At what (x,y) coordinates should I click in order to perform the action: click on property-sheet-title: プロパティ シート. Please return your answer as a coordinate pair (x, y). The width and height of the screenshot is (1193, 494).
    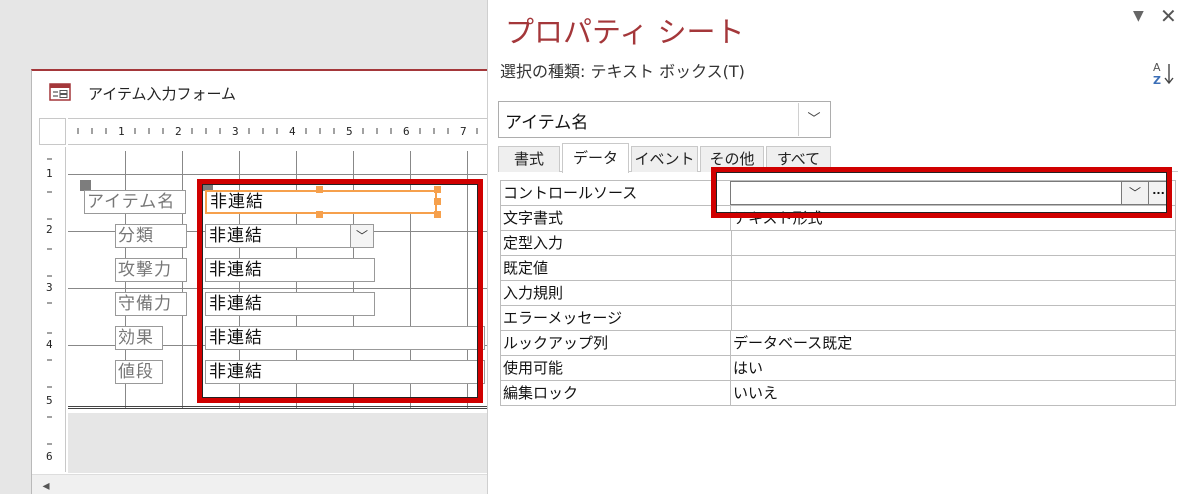
    Looking at the image, I should click on (625, 32).